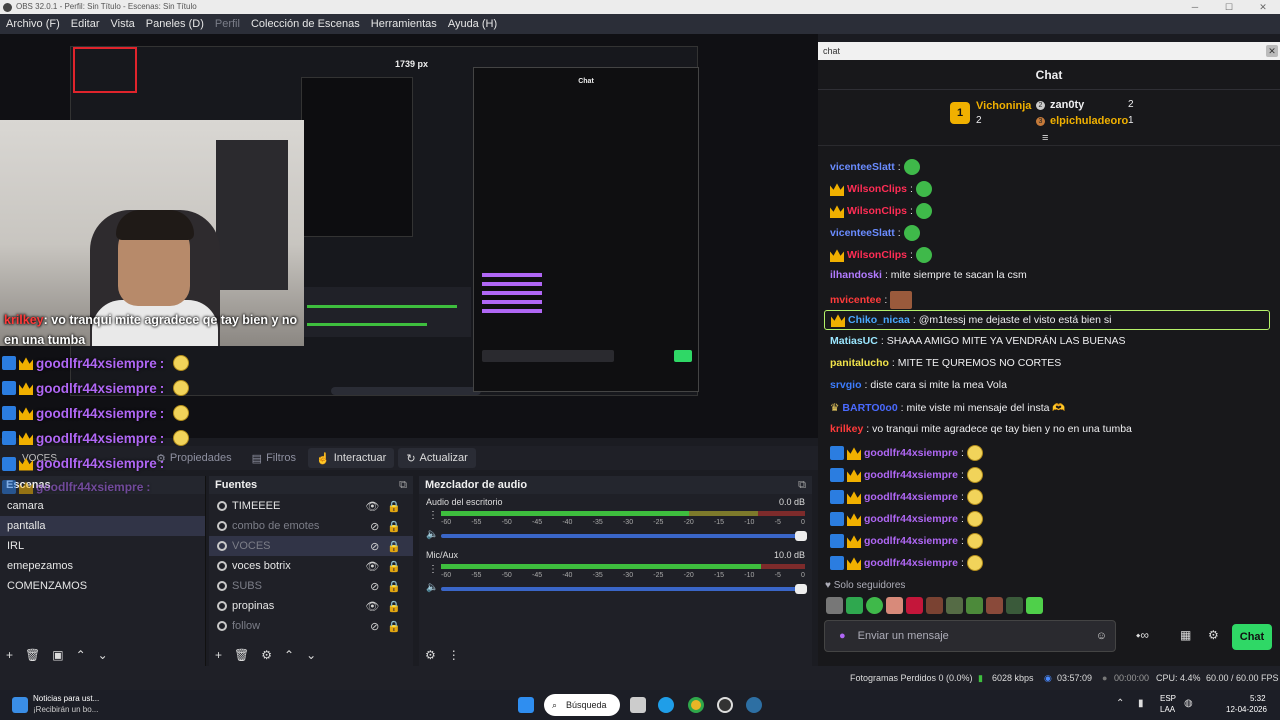 This screenshot has height=720, width=1280. I want to click on windows-start-icon, so click(526, 705).